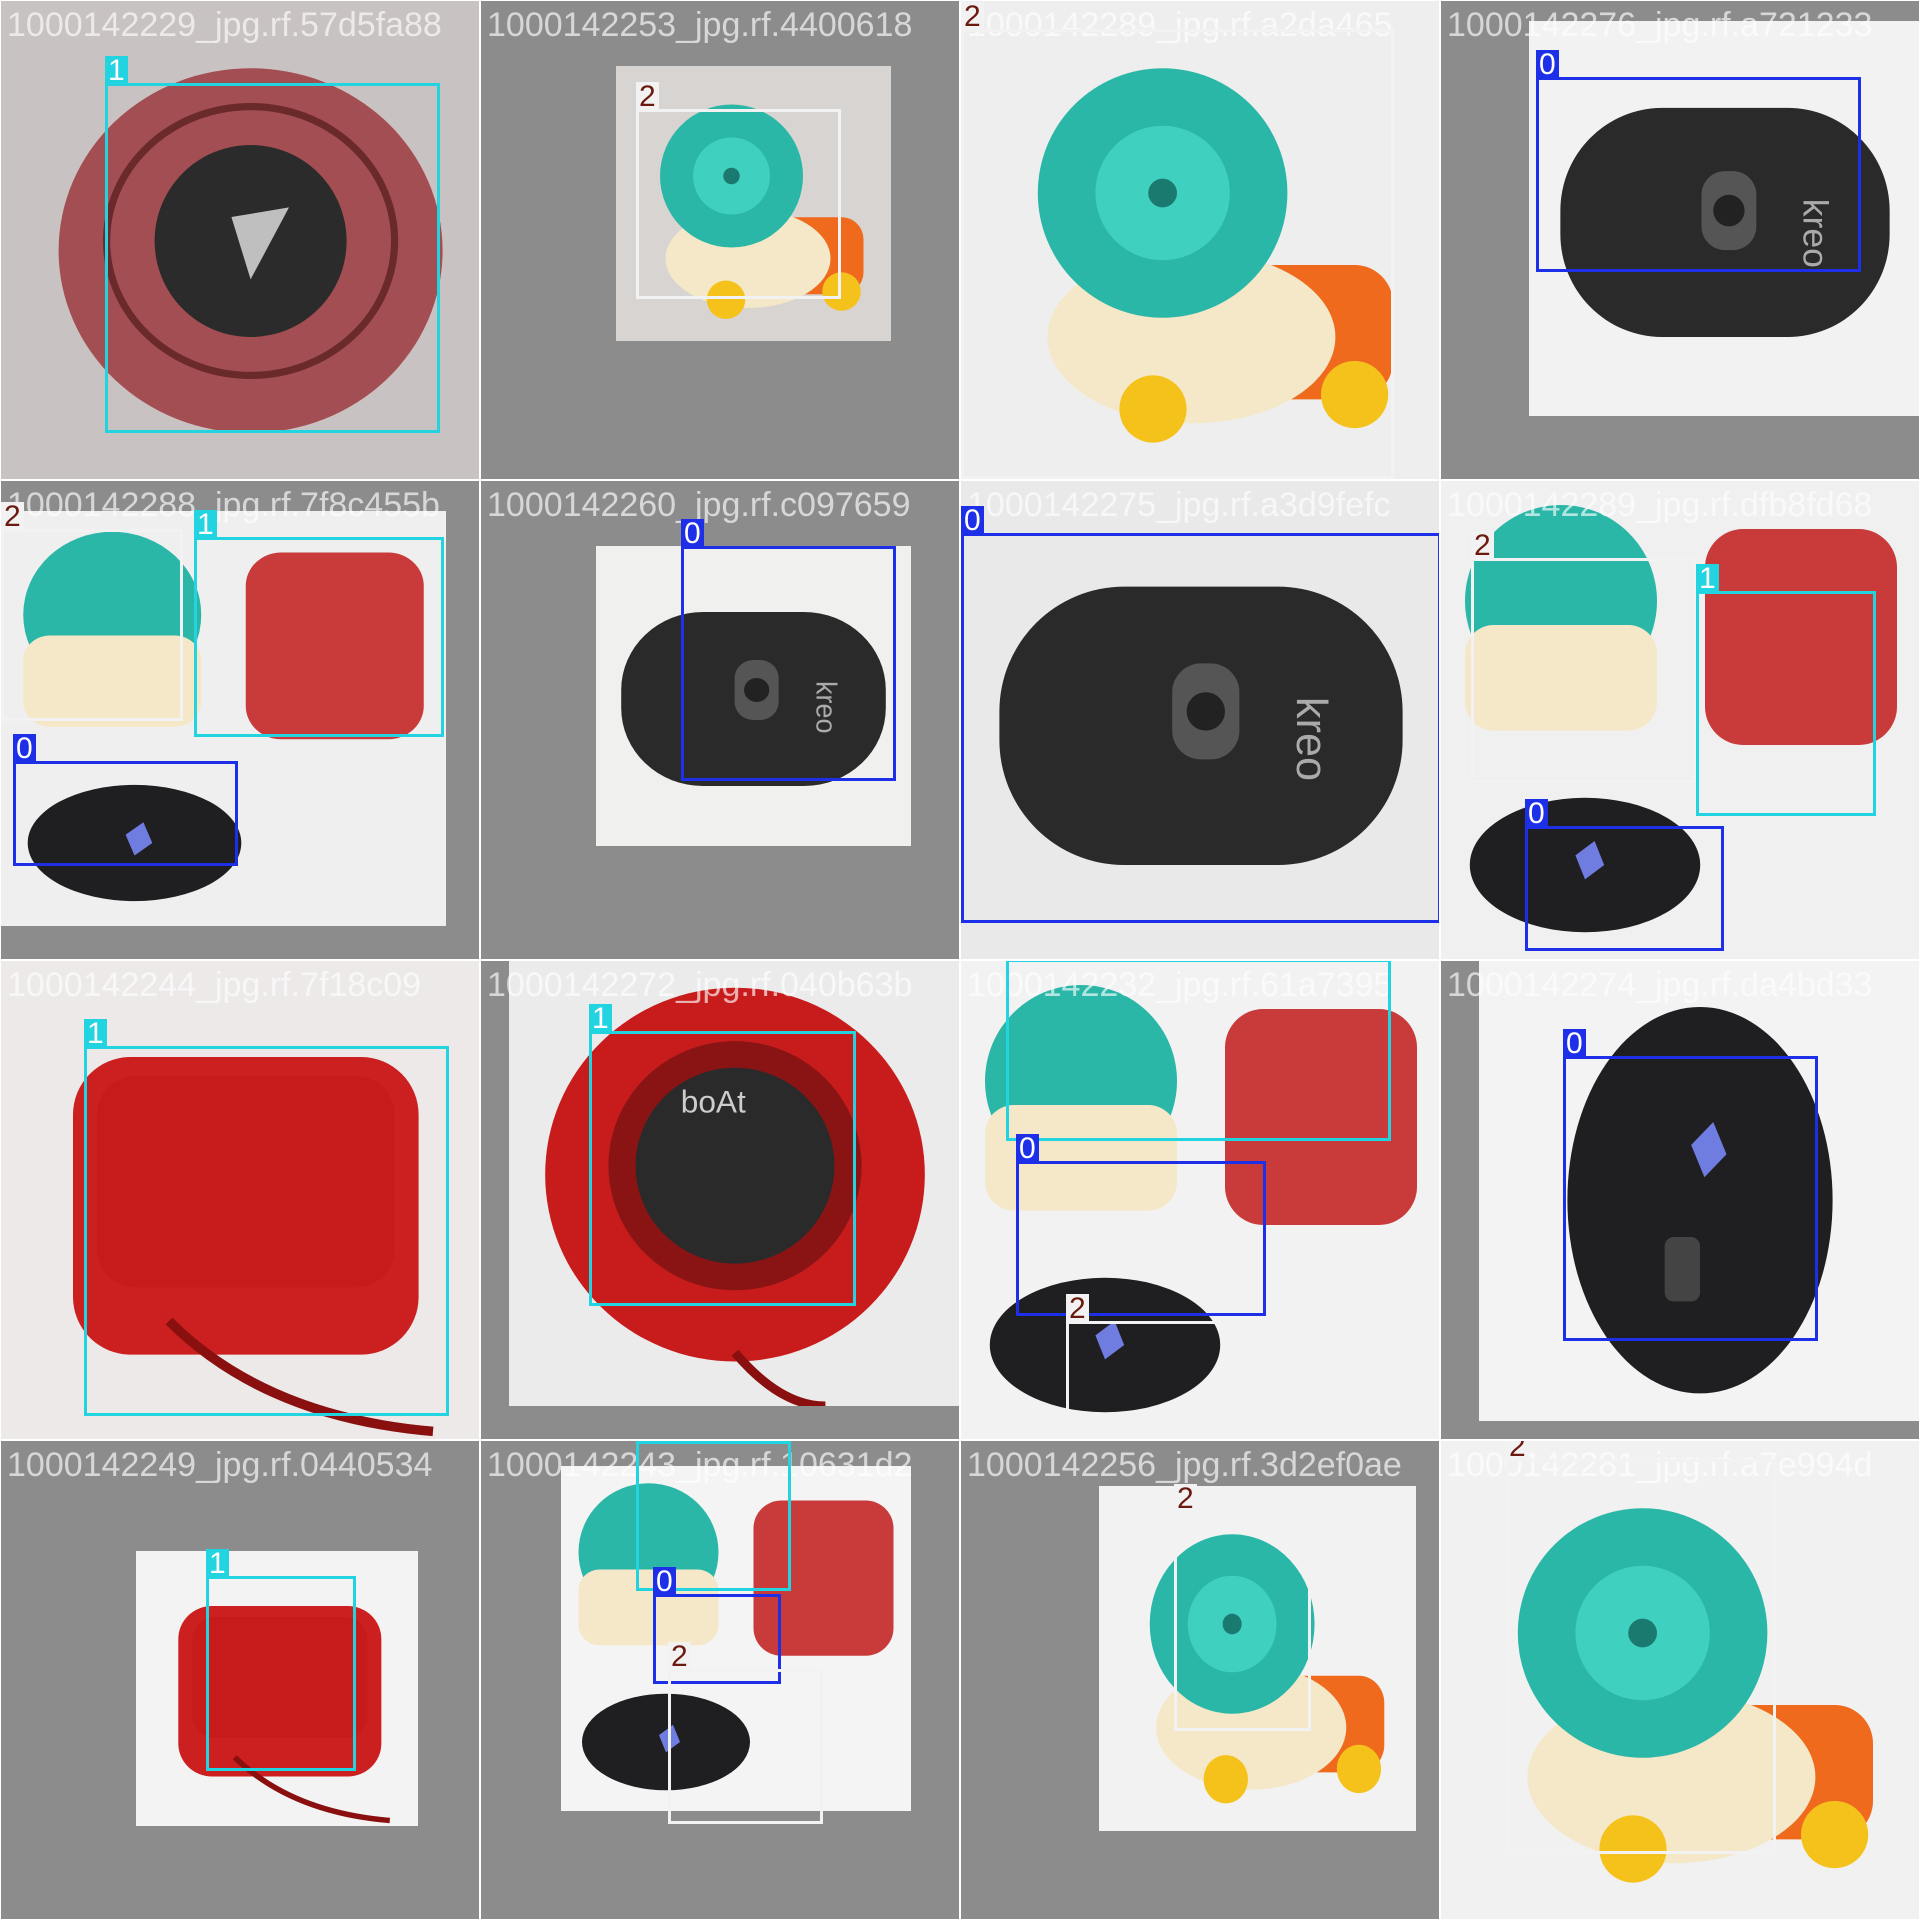 This screenshot has height=1920, width=1920. I want to click on mosaic-tile: 1000142249_jpg.rf.0440534 1, so click(240, 1680).